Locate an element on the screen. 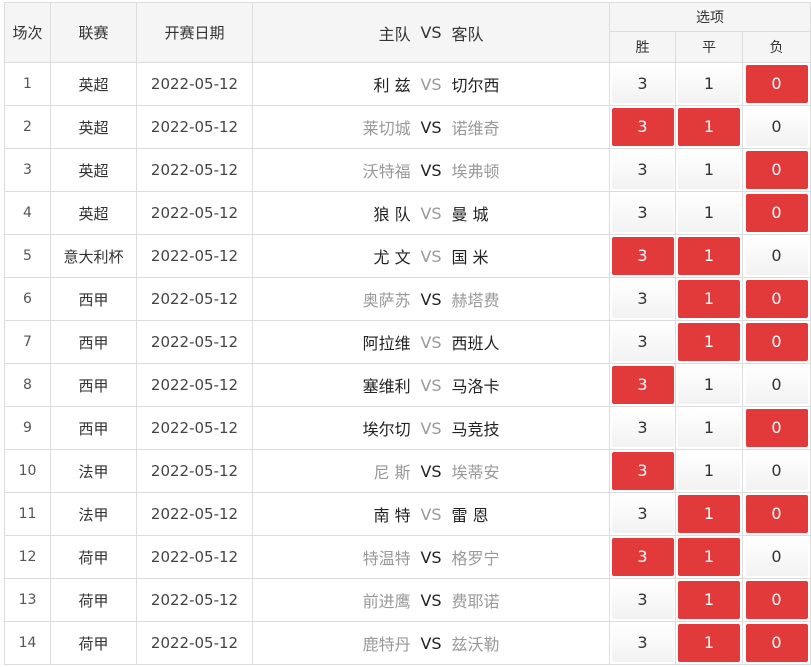  match-index: 13 is located at coordinates (27, 600).